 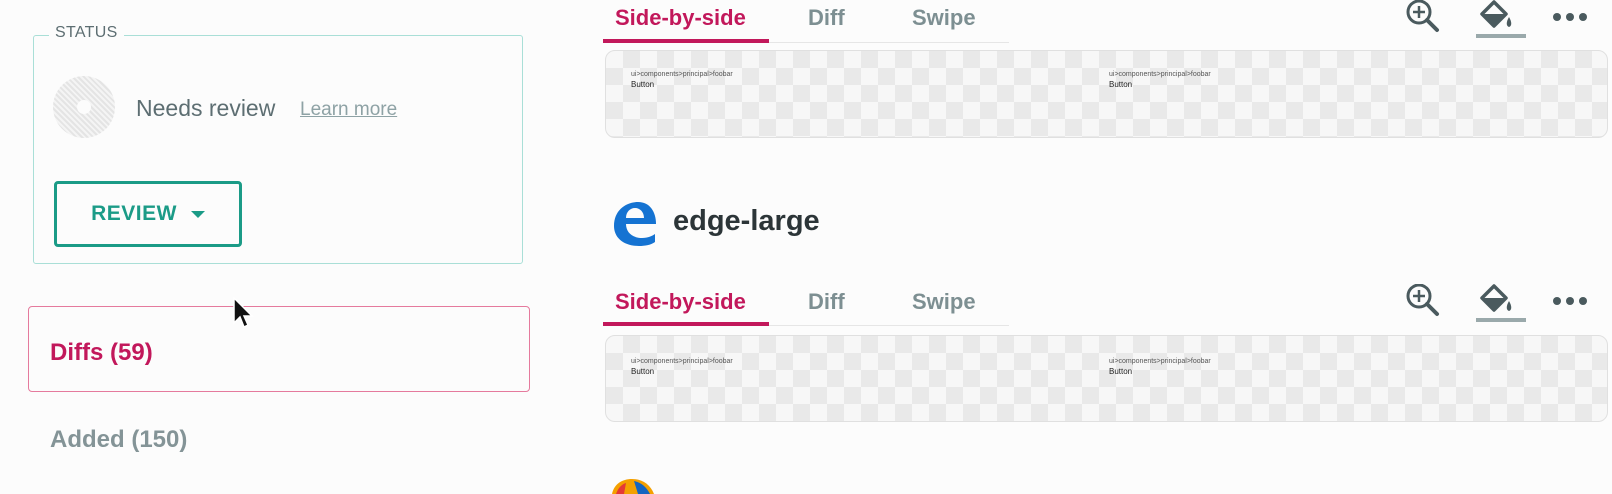 I want to click on status-indicator-icon, so click(x=84, y=107).